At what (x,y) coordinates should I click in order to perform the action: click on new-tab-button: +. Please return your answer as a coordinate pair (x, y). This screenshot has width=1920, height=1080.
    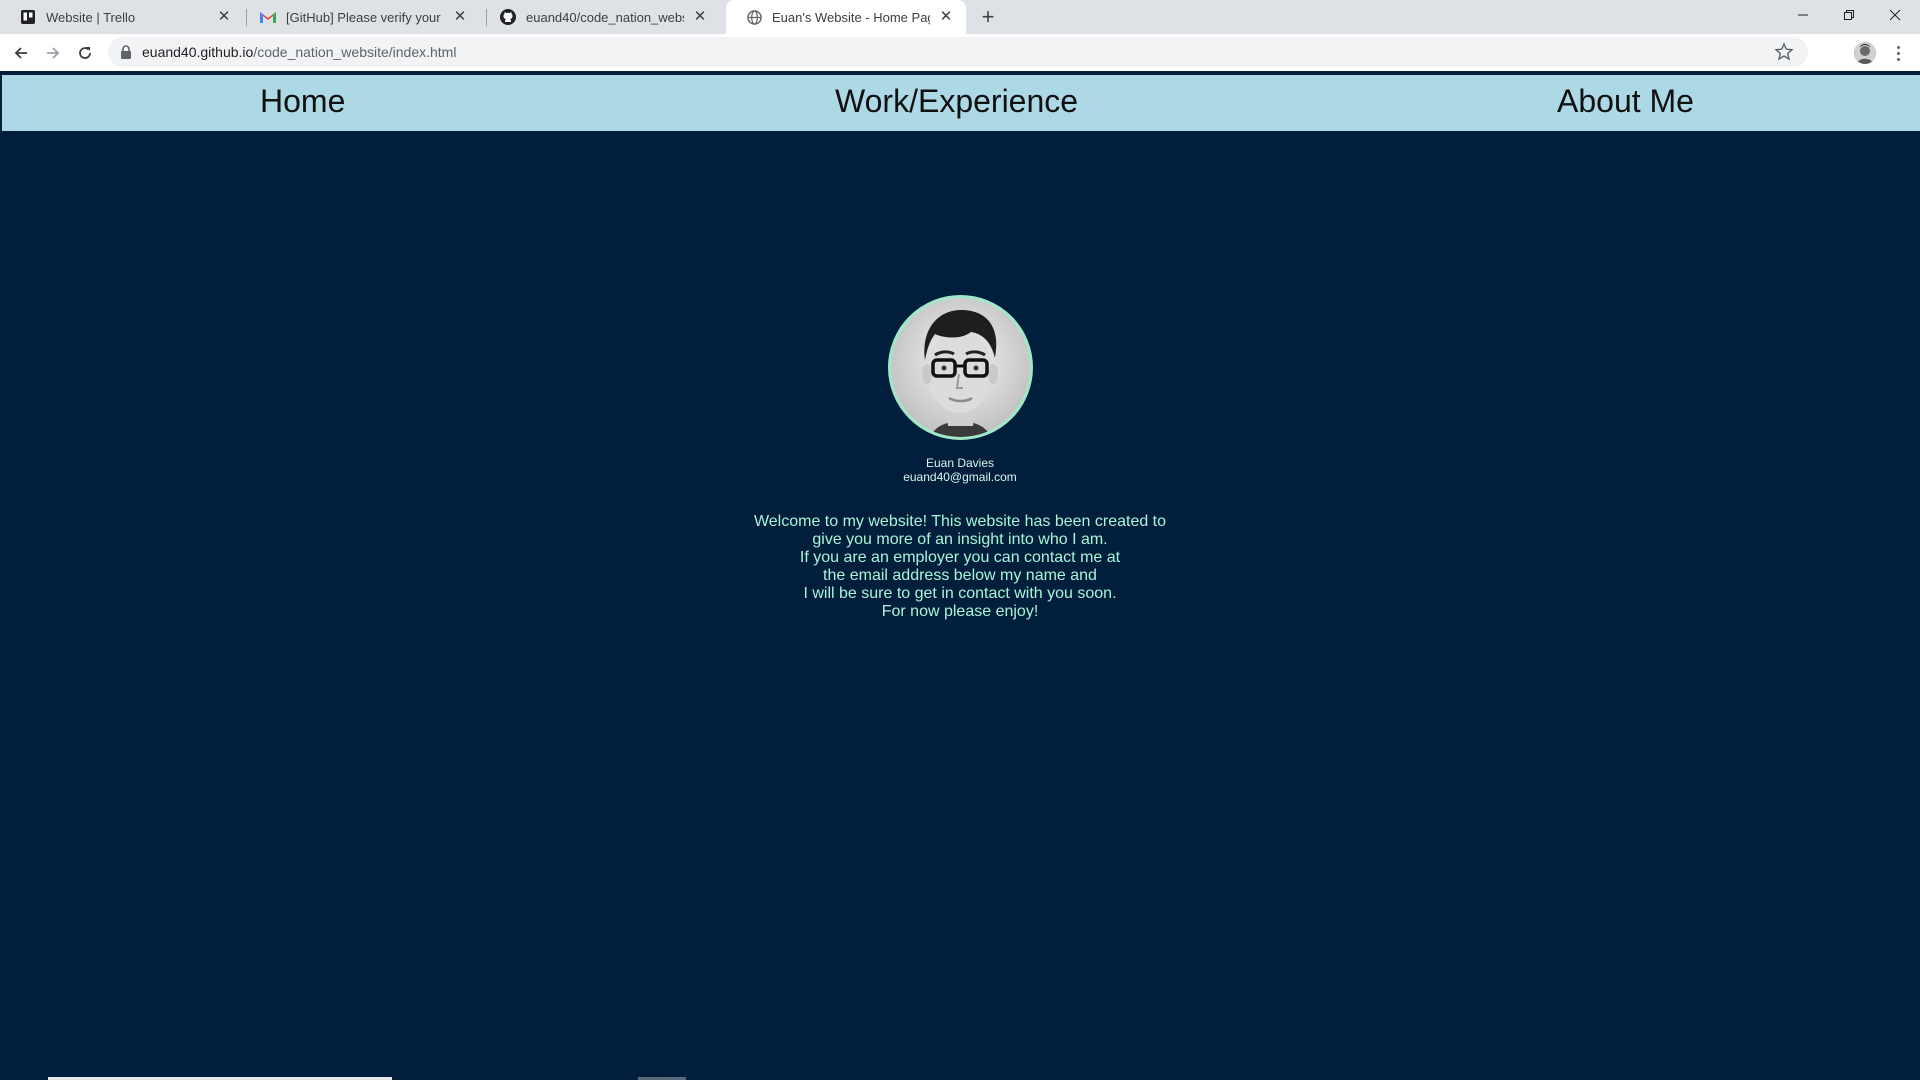
    Looking at the image, I should click on (988, 17).